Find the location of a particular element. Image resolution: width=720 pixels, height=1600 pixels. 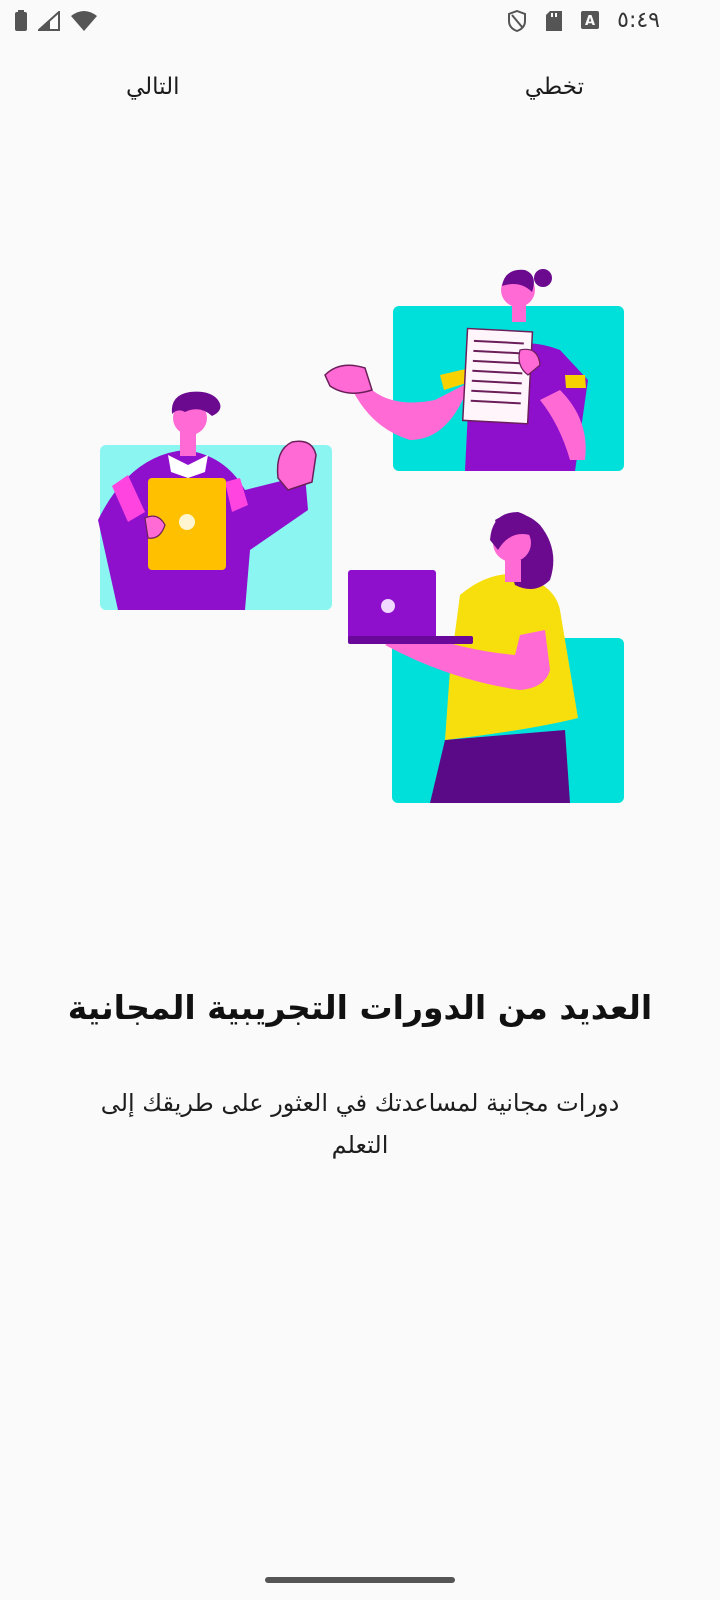

status-icons-right: A ٥:٤٩ is located at coordinates (583, 20).